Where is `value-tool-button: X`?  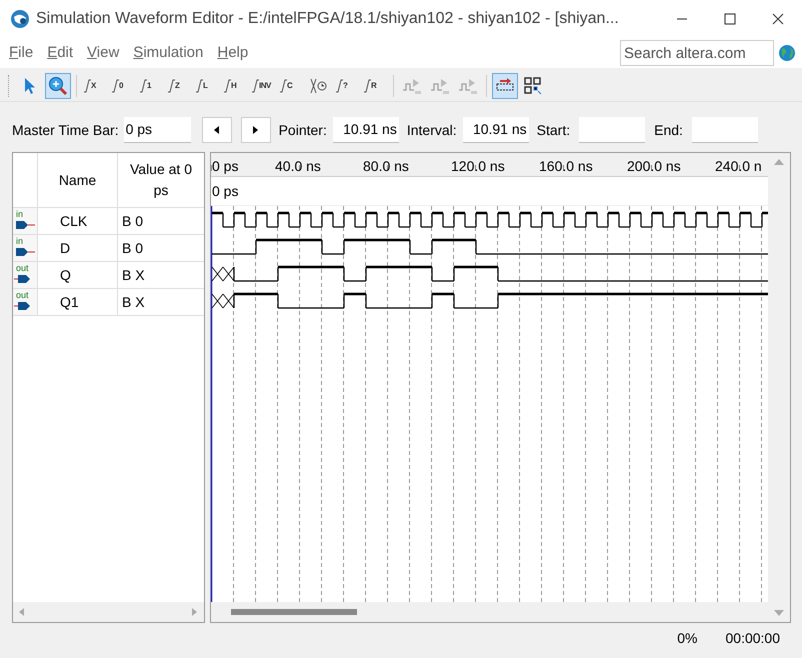
value-tool-button: X is located at coordinates (95, 85).